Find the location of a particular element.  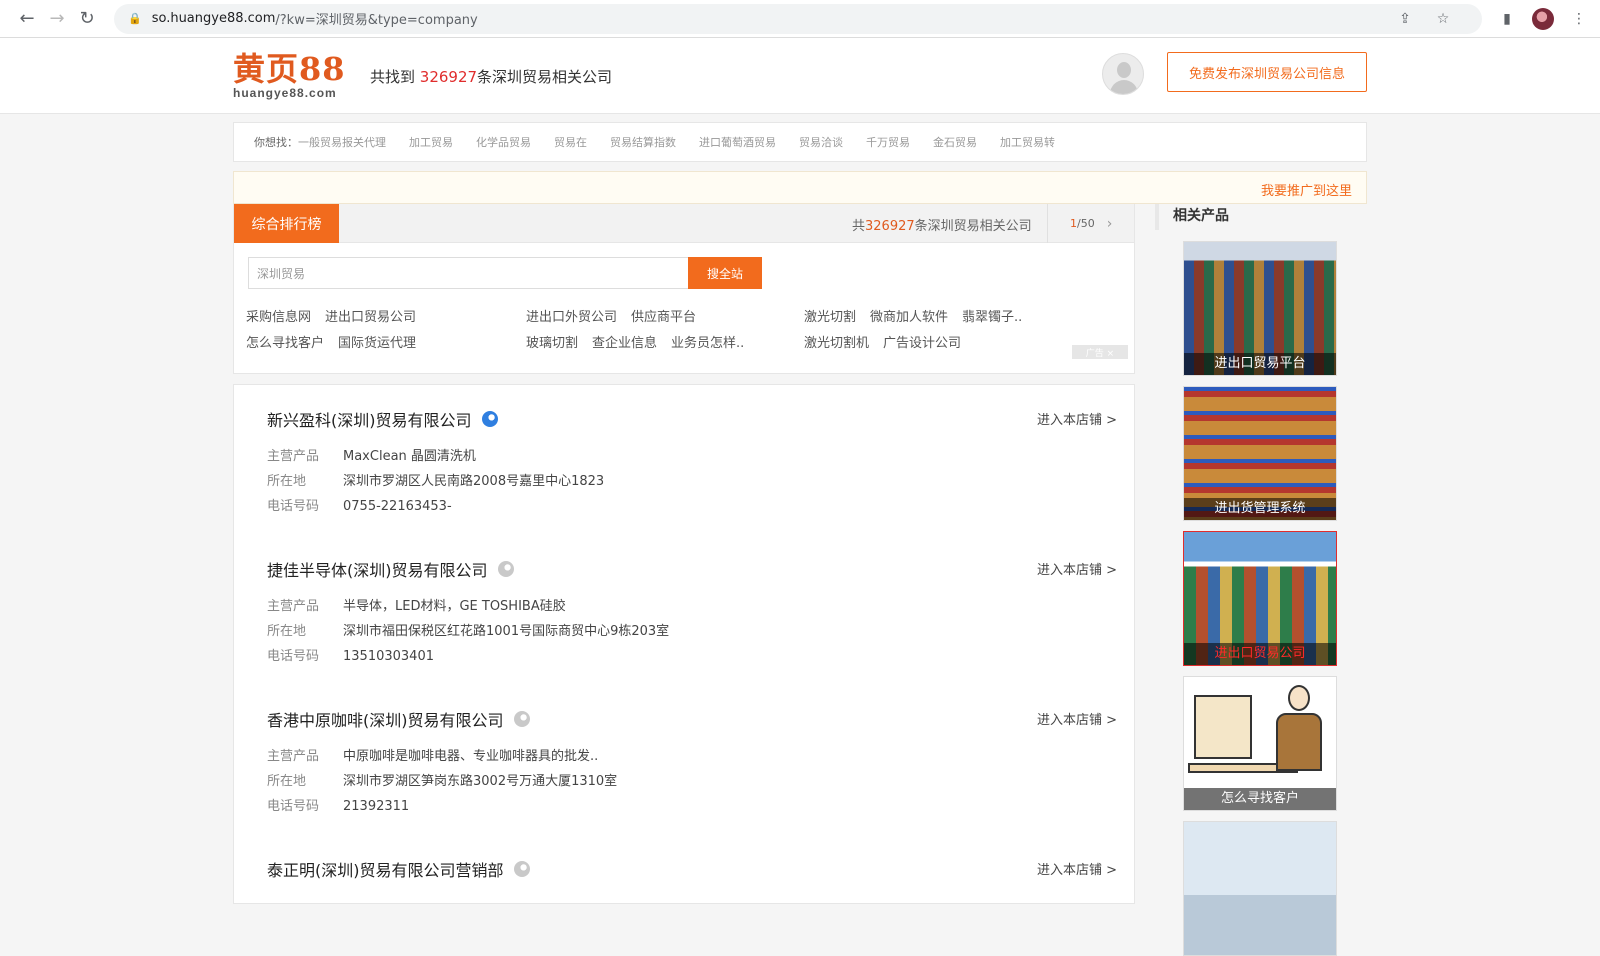

share-icon: ⇪ is located at coordinates (1405, 19).